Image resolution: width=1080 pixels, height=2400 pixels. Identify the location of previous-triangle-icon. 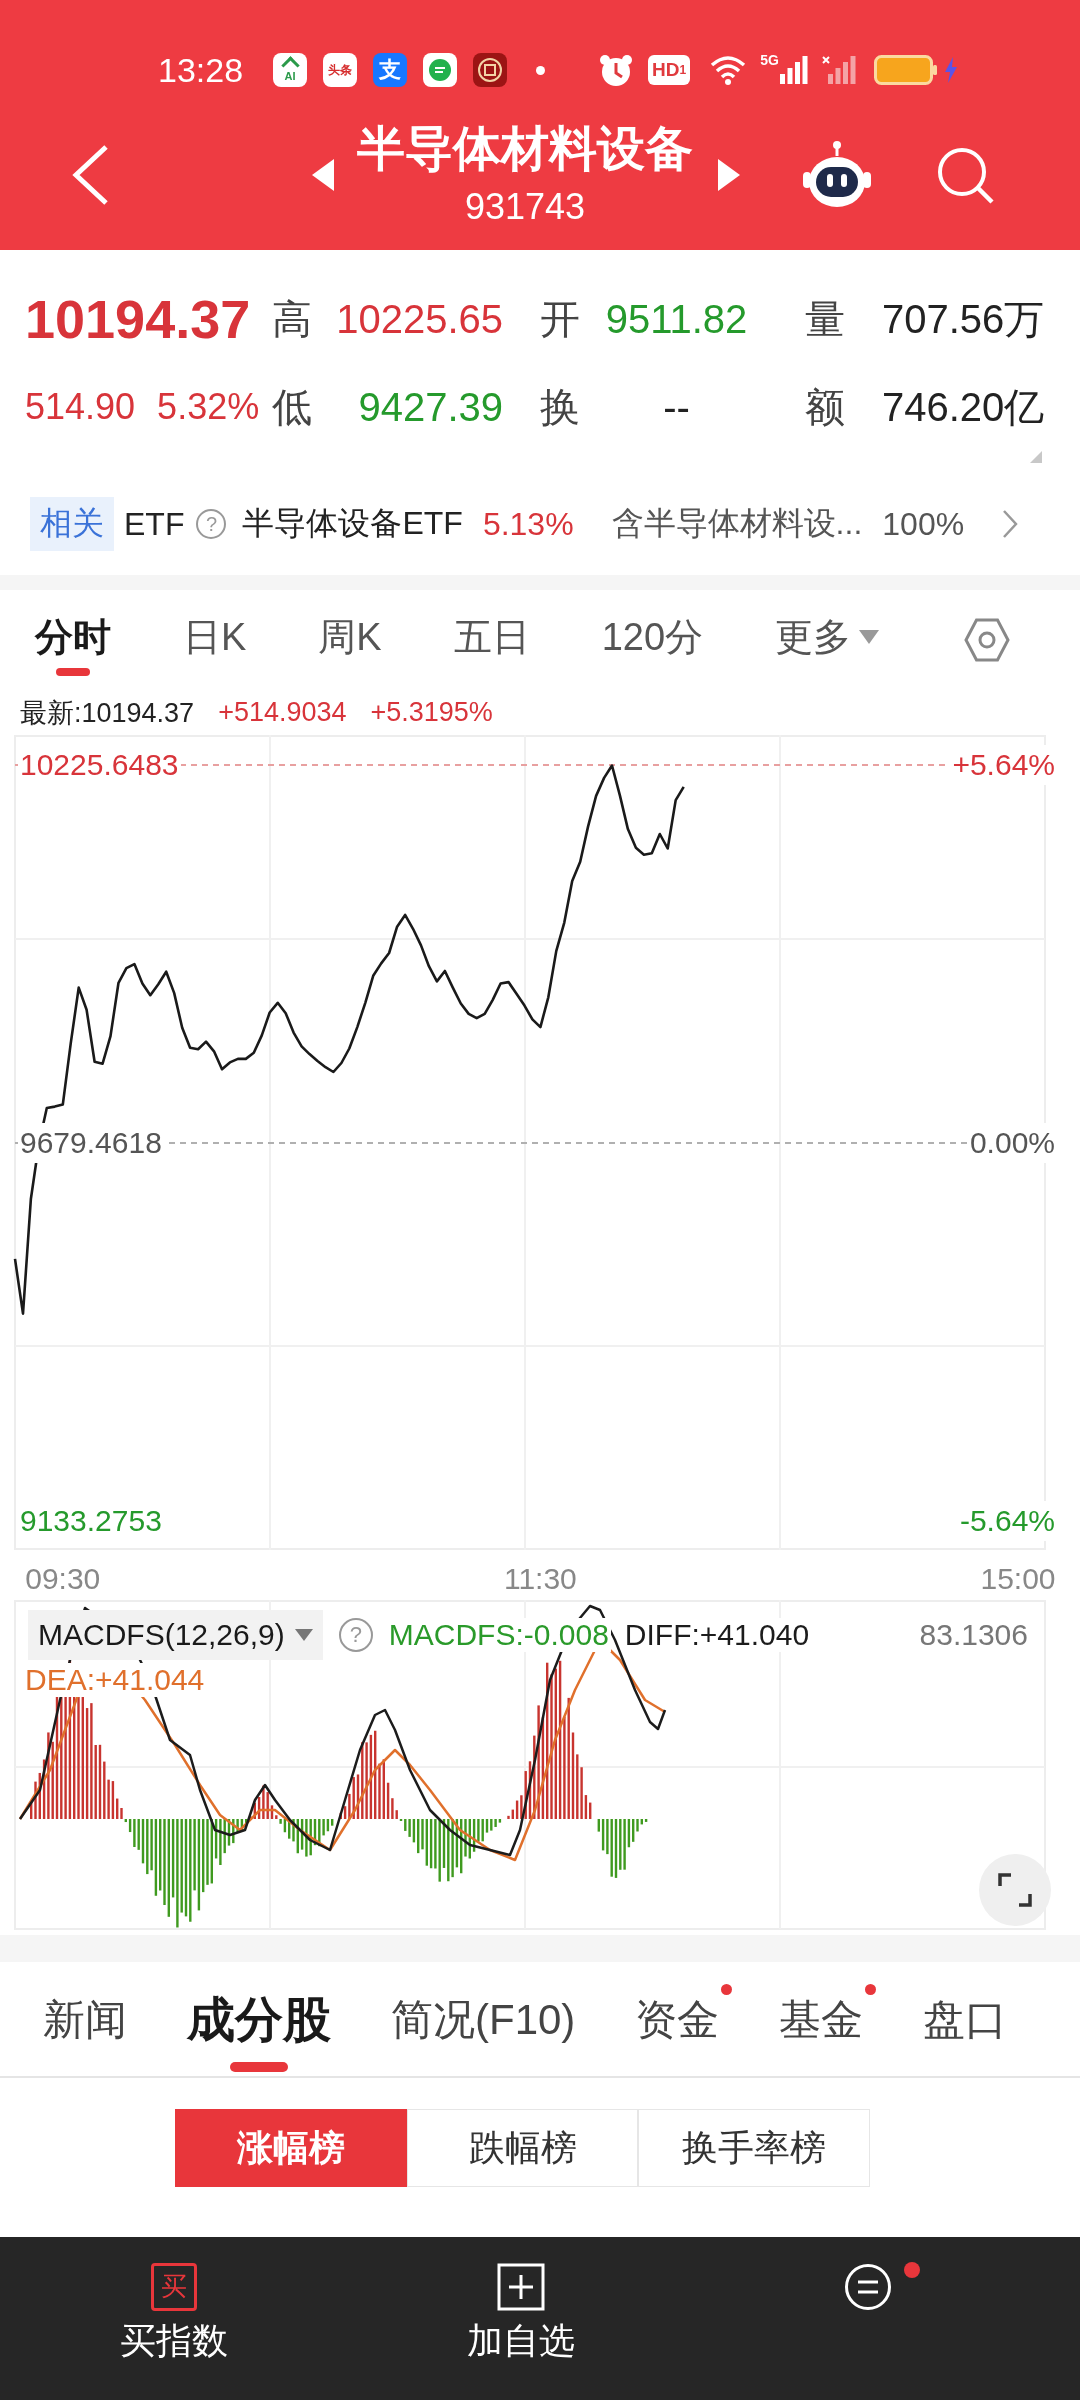
(323, 175).